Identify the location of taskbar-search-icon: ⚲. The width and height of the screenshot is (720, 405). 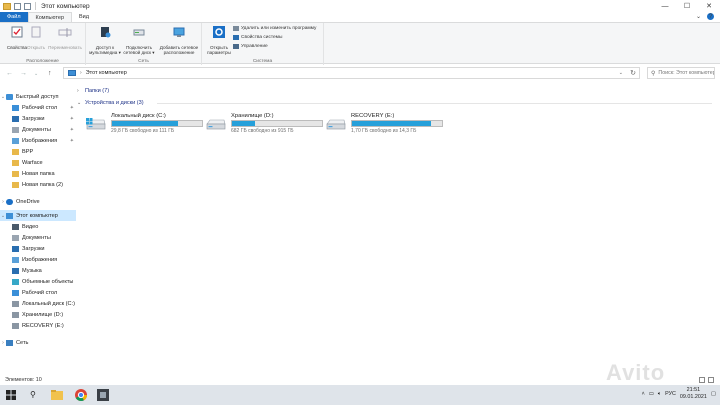
(33, 394).